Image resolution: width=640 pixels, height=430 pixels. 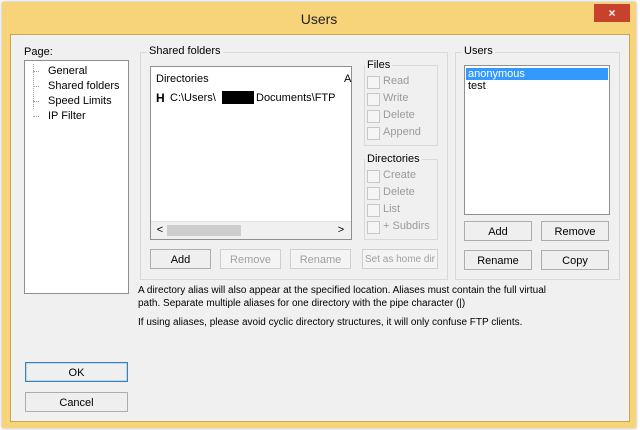 I want to click on set-home-dir-button: Set as home dir, so click(x=400, y=259).